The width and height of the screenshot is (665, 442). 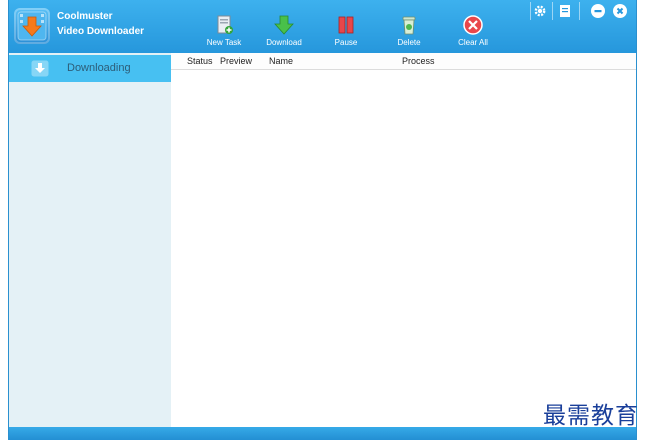 What do you see at coordinates (418, 61) in the screenshot?
I see `column-process: Process` at bounding box center [418, 61].